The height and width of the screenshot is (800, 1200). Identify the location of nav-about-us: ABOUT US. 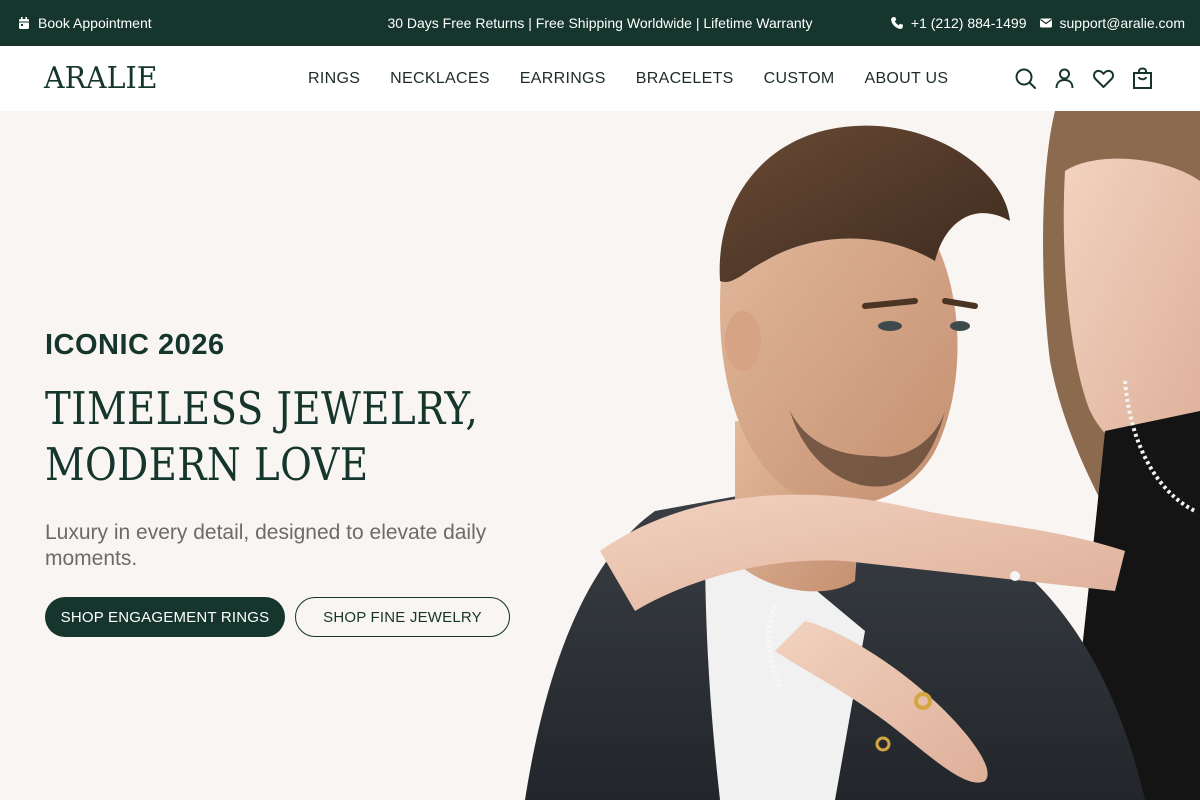
(906, 79).